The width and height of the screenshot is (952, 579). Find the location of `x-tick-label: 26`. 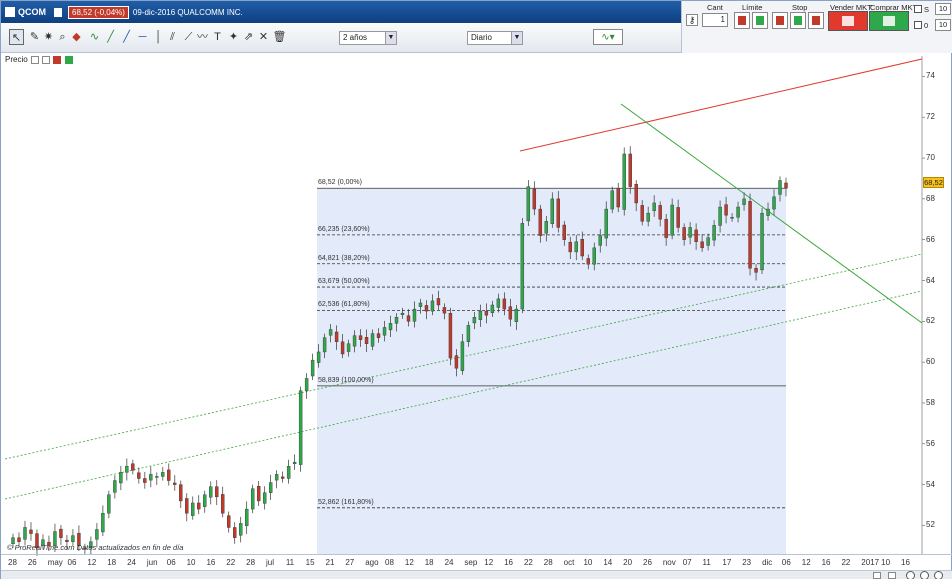

x-tick-label: 26 is located at coordinates (32, 562).